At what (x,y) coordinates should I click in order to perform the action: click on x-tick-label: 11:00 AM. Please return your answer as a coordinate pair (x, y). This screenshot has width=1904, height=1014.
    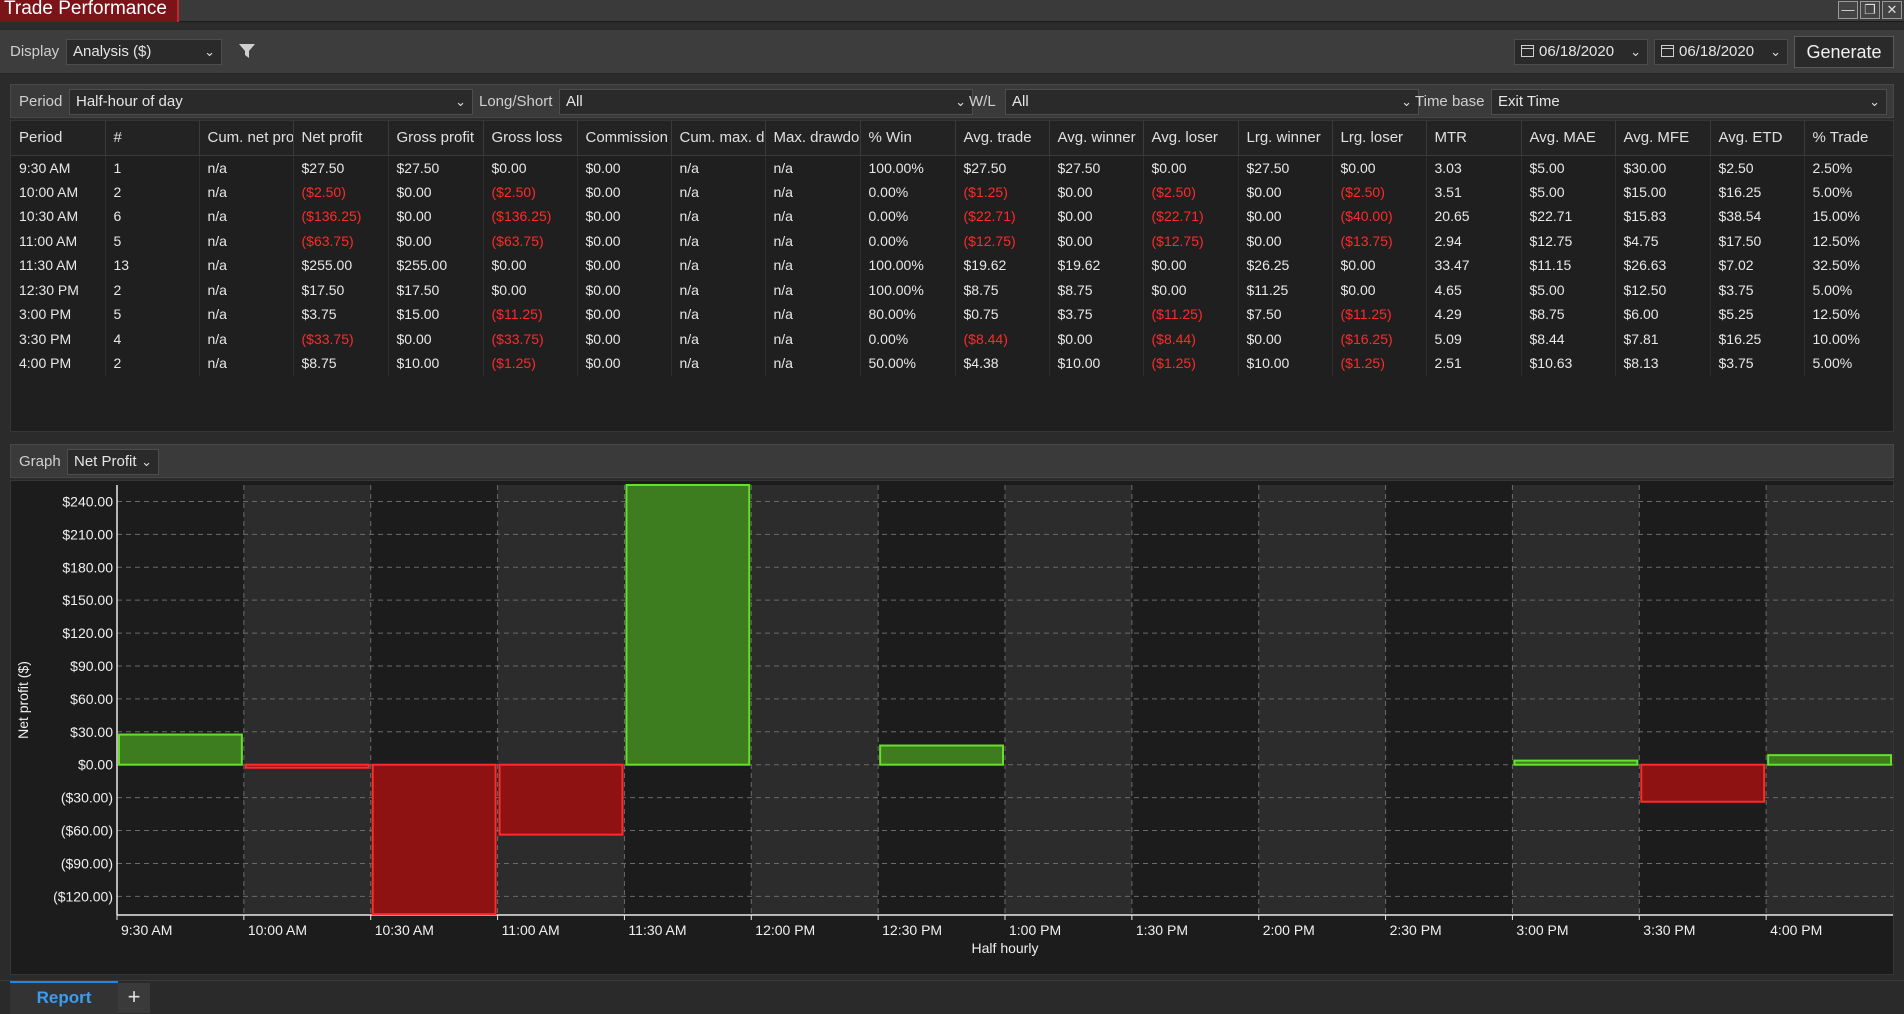
    Looking at the image, I should click on (531, 930).